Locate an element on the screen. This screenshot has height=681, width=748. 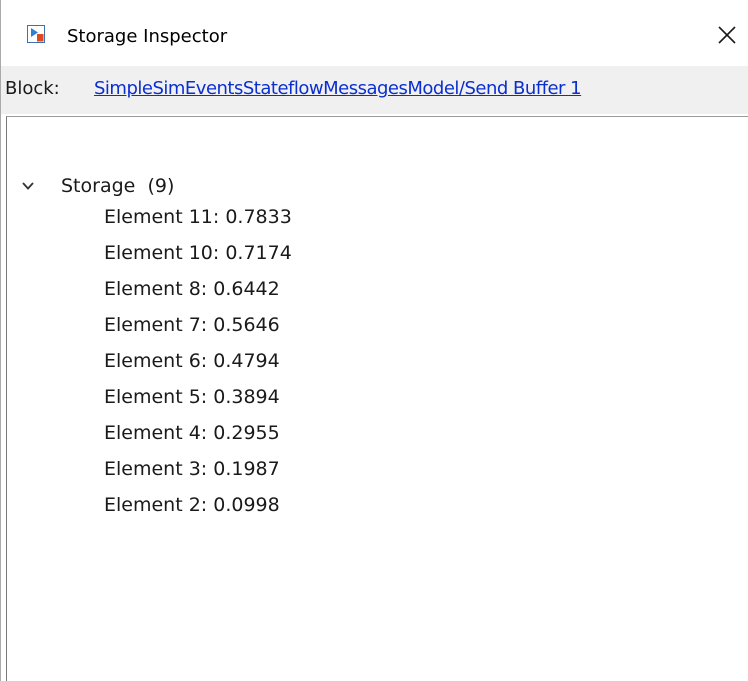
storage-count: (9) is located at coordinates (161, 186).